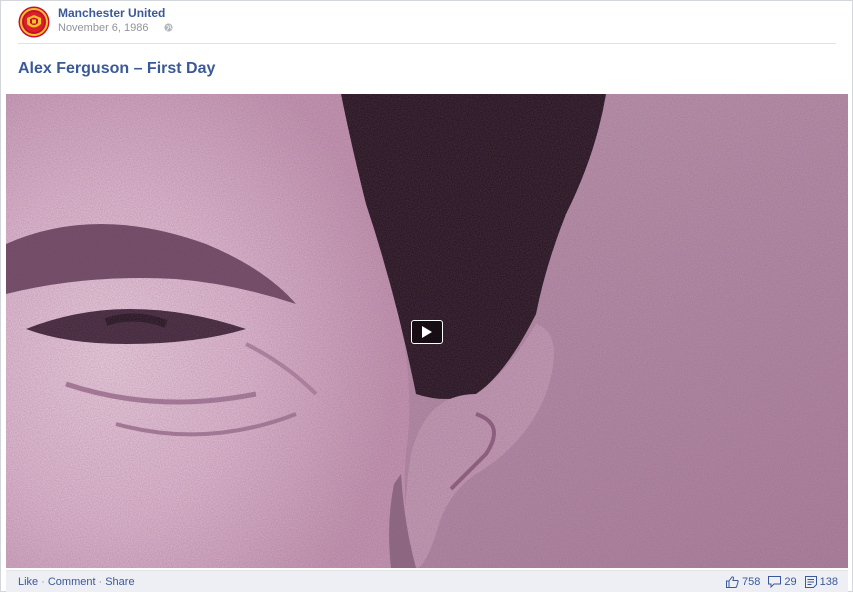 This screenshot has height=592, width=853. I want to click on post-header: Manchester United November 6, 1986, so click(426, 23).